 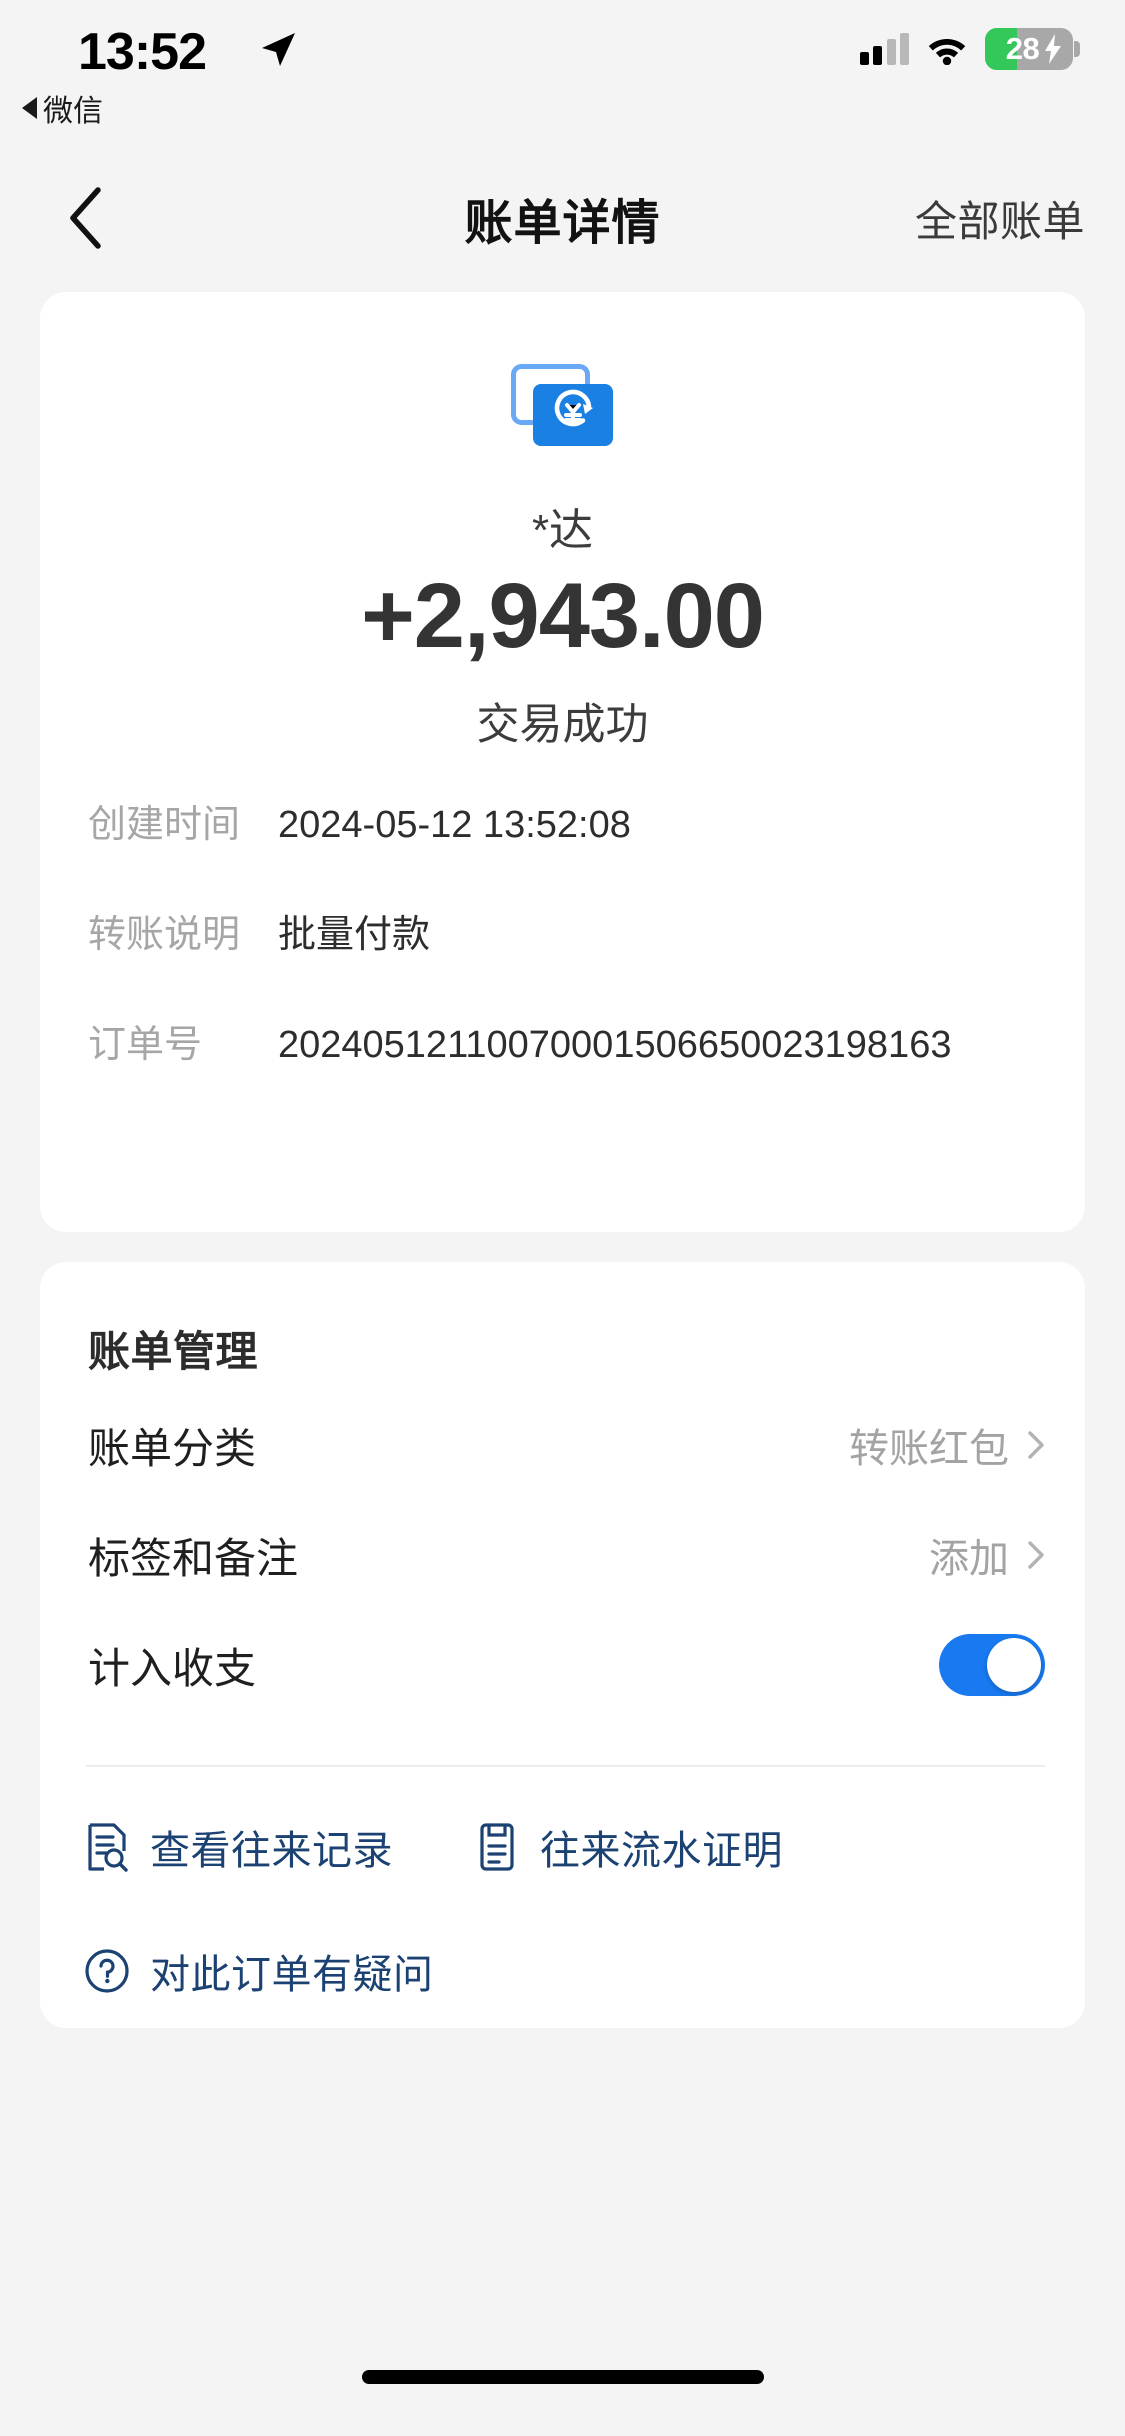 What do you see at coordinates (145, 1045) in the screenshot?
I see `detail-label: 订单号` at bounding box center [145, 1045].